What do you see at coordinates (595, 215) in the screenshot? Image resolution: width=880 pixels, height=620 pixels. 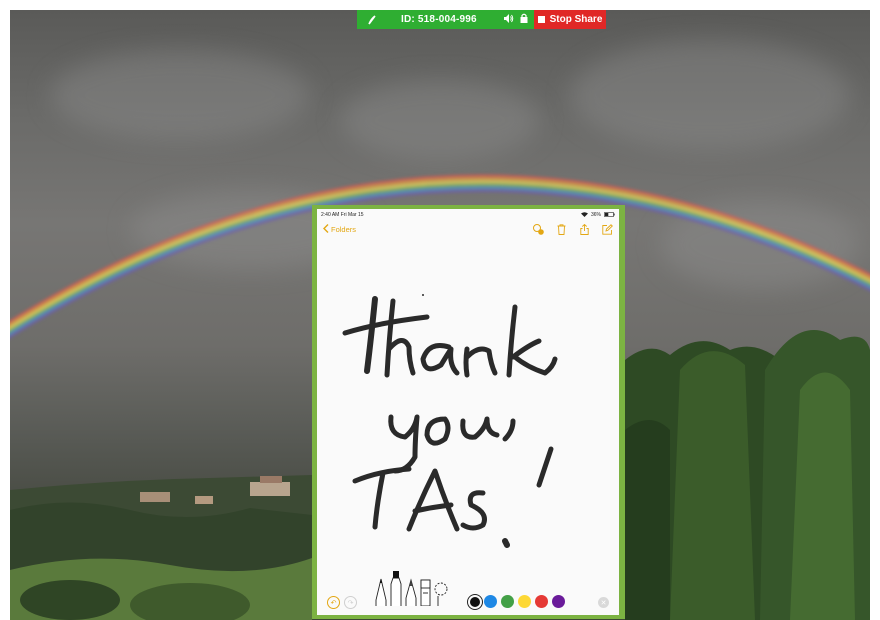 I see `battery-percent: 36%` at bounding box center [595, 215].